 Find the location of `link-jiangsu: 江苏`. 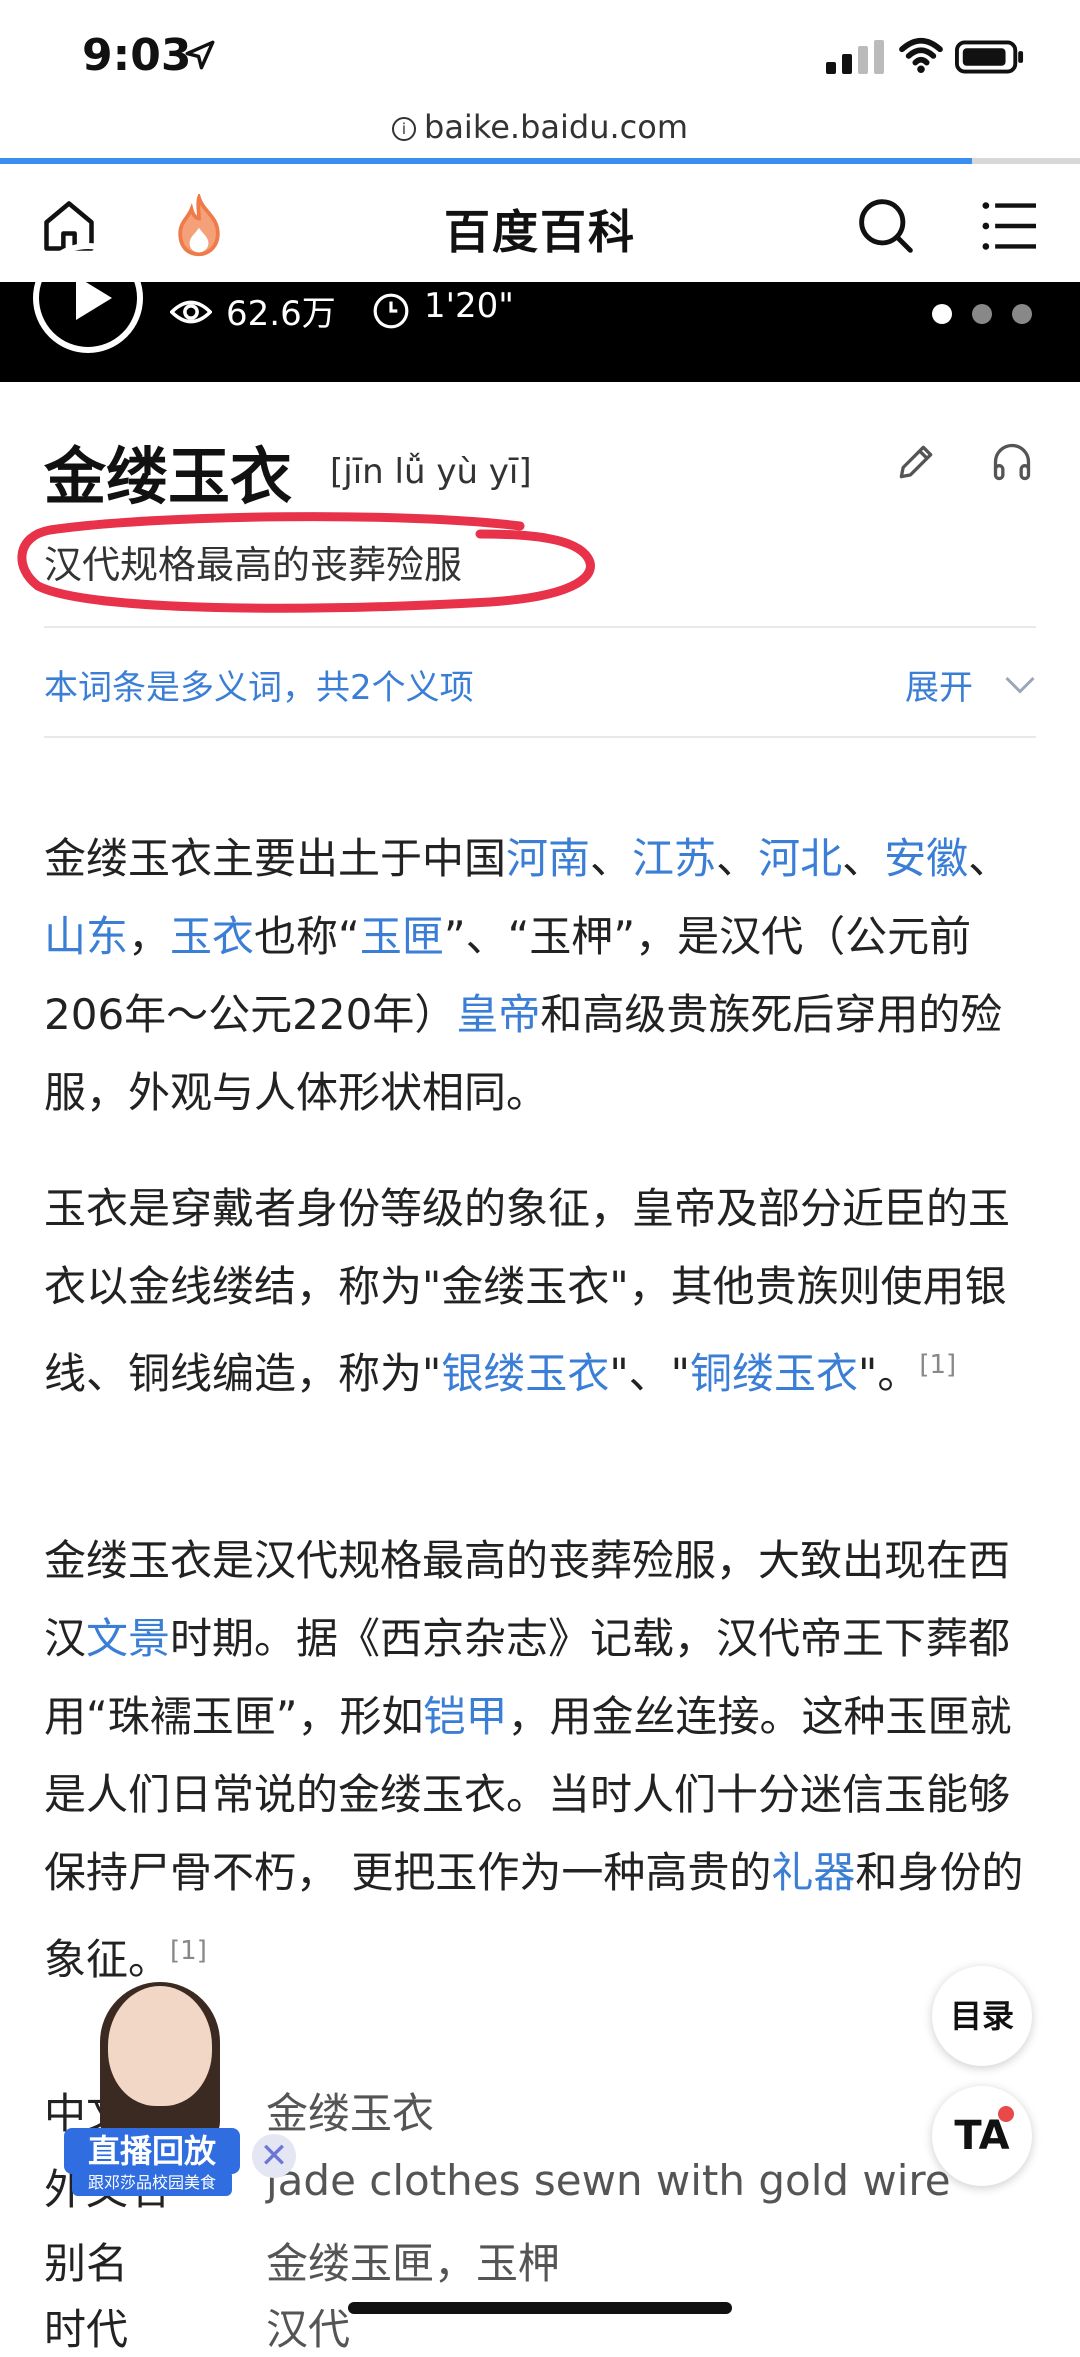

link-jiangsu: 江苏 is located at coordinates (674, 858).